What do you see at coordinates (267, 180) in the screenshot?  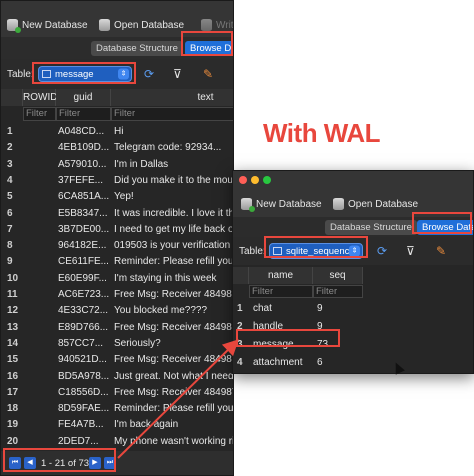 I see `zoom-window-icon` at bounding box center [267, 180].